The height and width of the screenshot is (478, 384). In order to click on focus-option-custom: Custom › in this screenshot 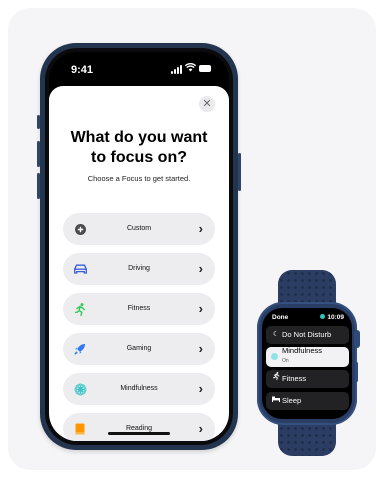, I will do `click(139, 229)`.